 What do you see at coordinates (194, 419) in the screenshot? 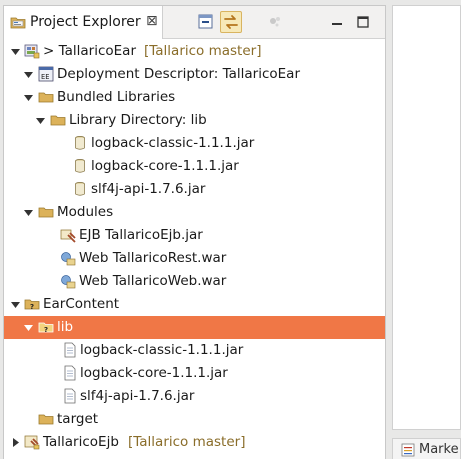
I see `tree-node-target: target` at bounding box center [194, 419].